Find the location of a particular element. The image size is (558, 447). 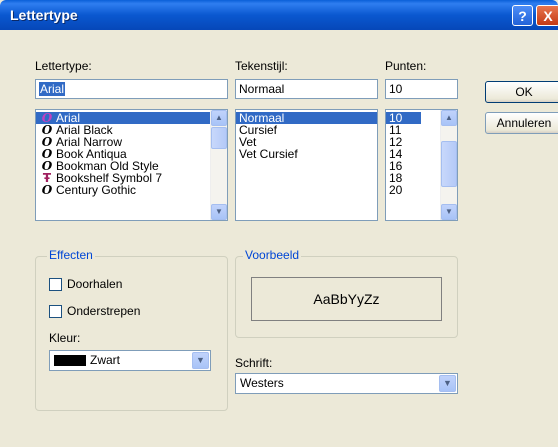

ok-button: OK is located at coordinates (521, 92).